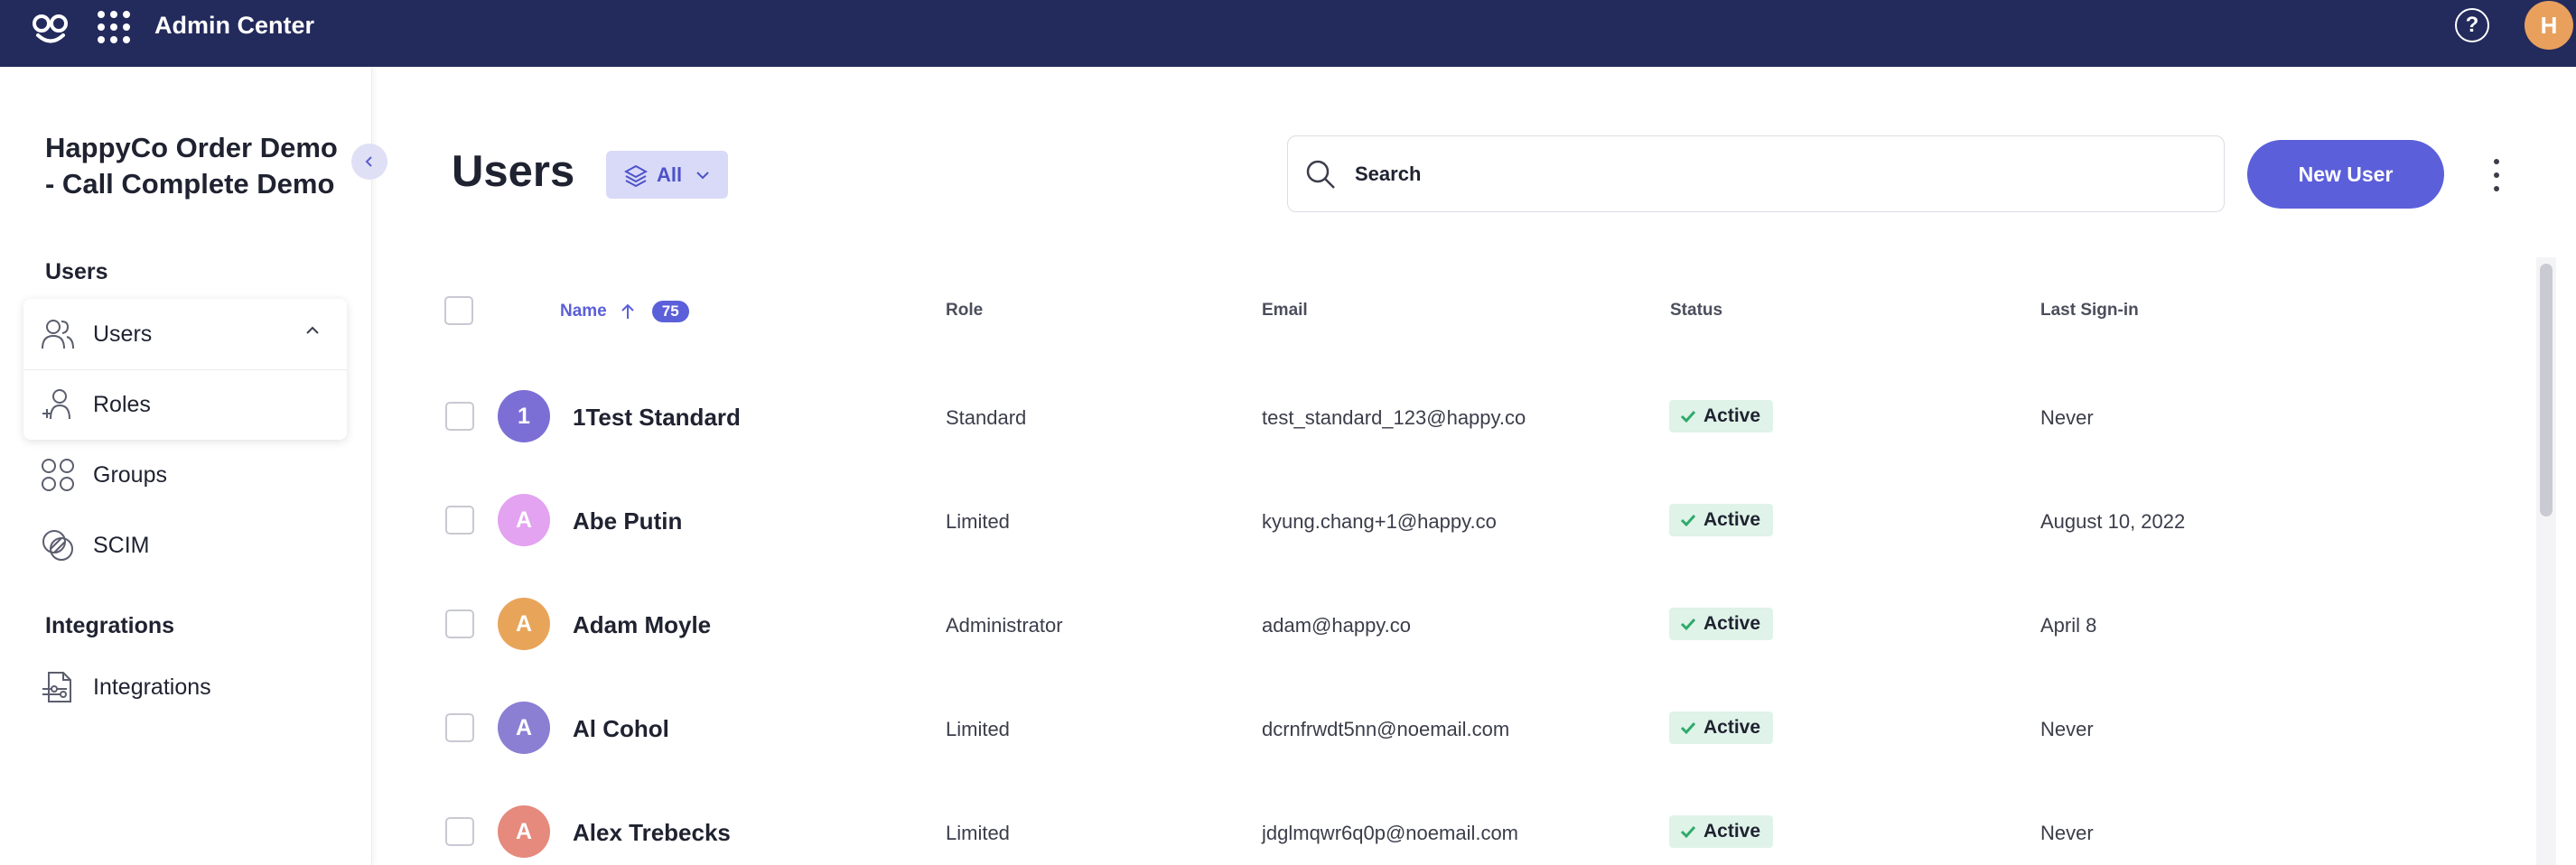 This screenshot has height=865, width=2576. I want to click on last-signin: August 10, 2022, so click(2113, 521).